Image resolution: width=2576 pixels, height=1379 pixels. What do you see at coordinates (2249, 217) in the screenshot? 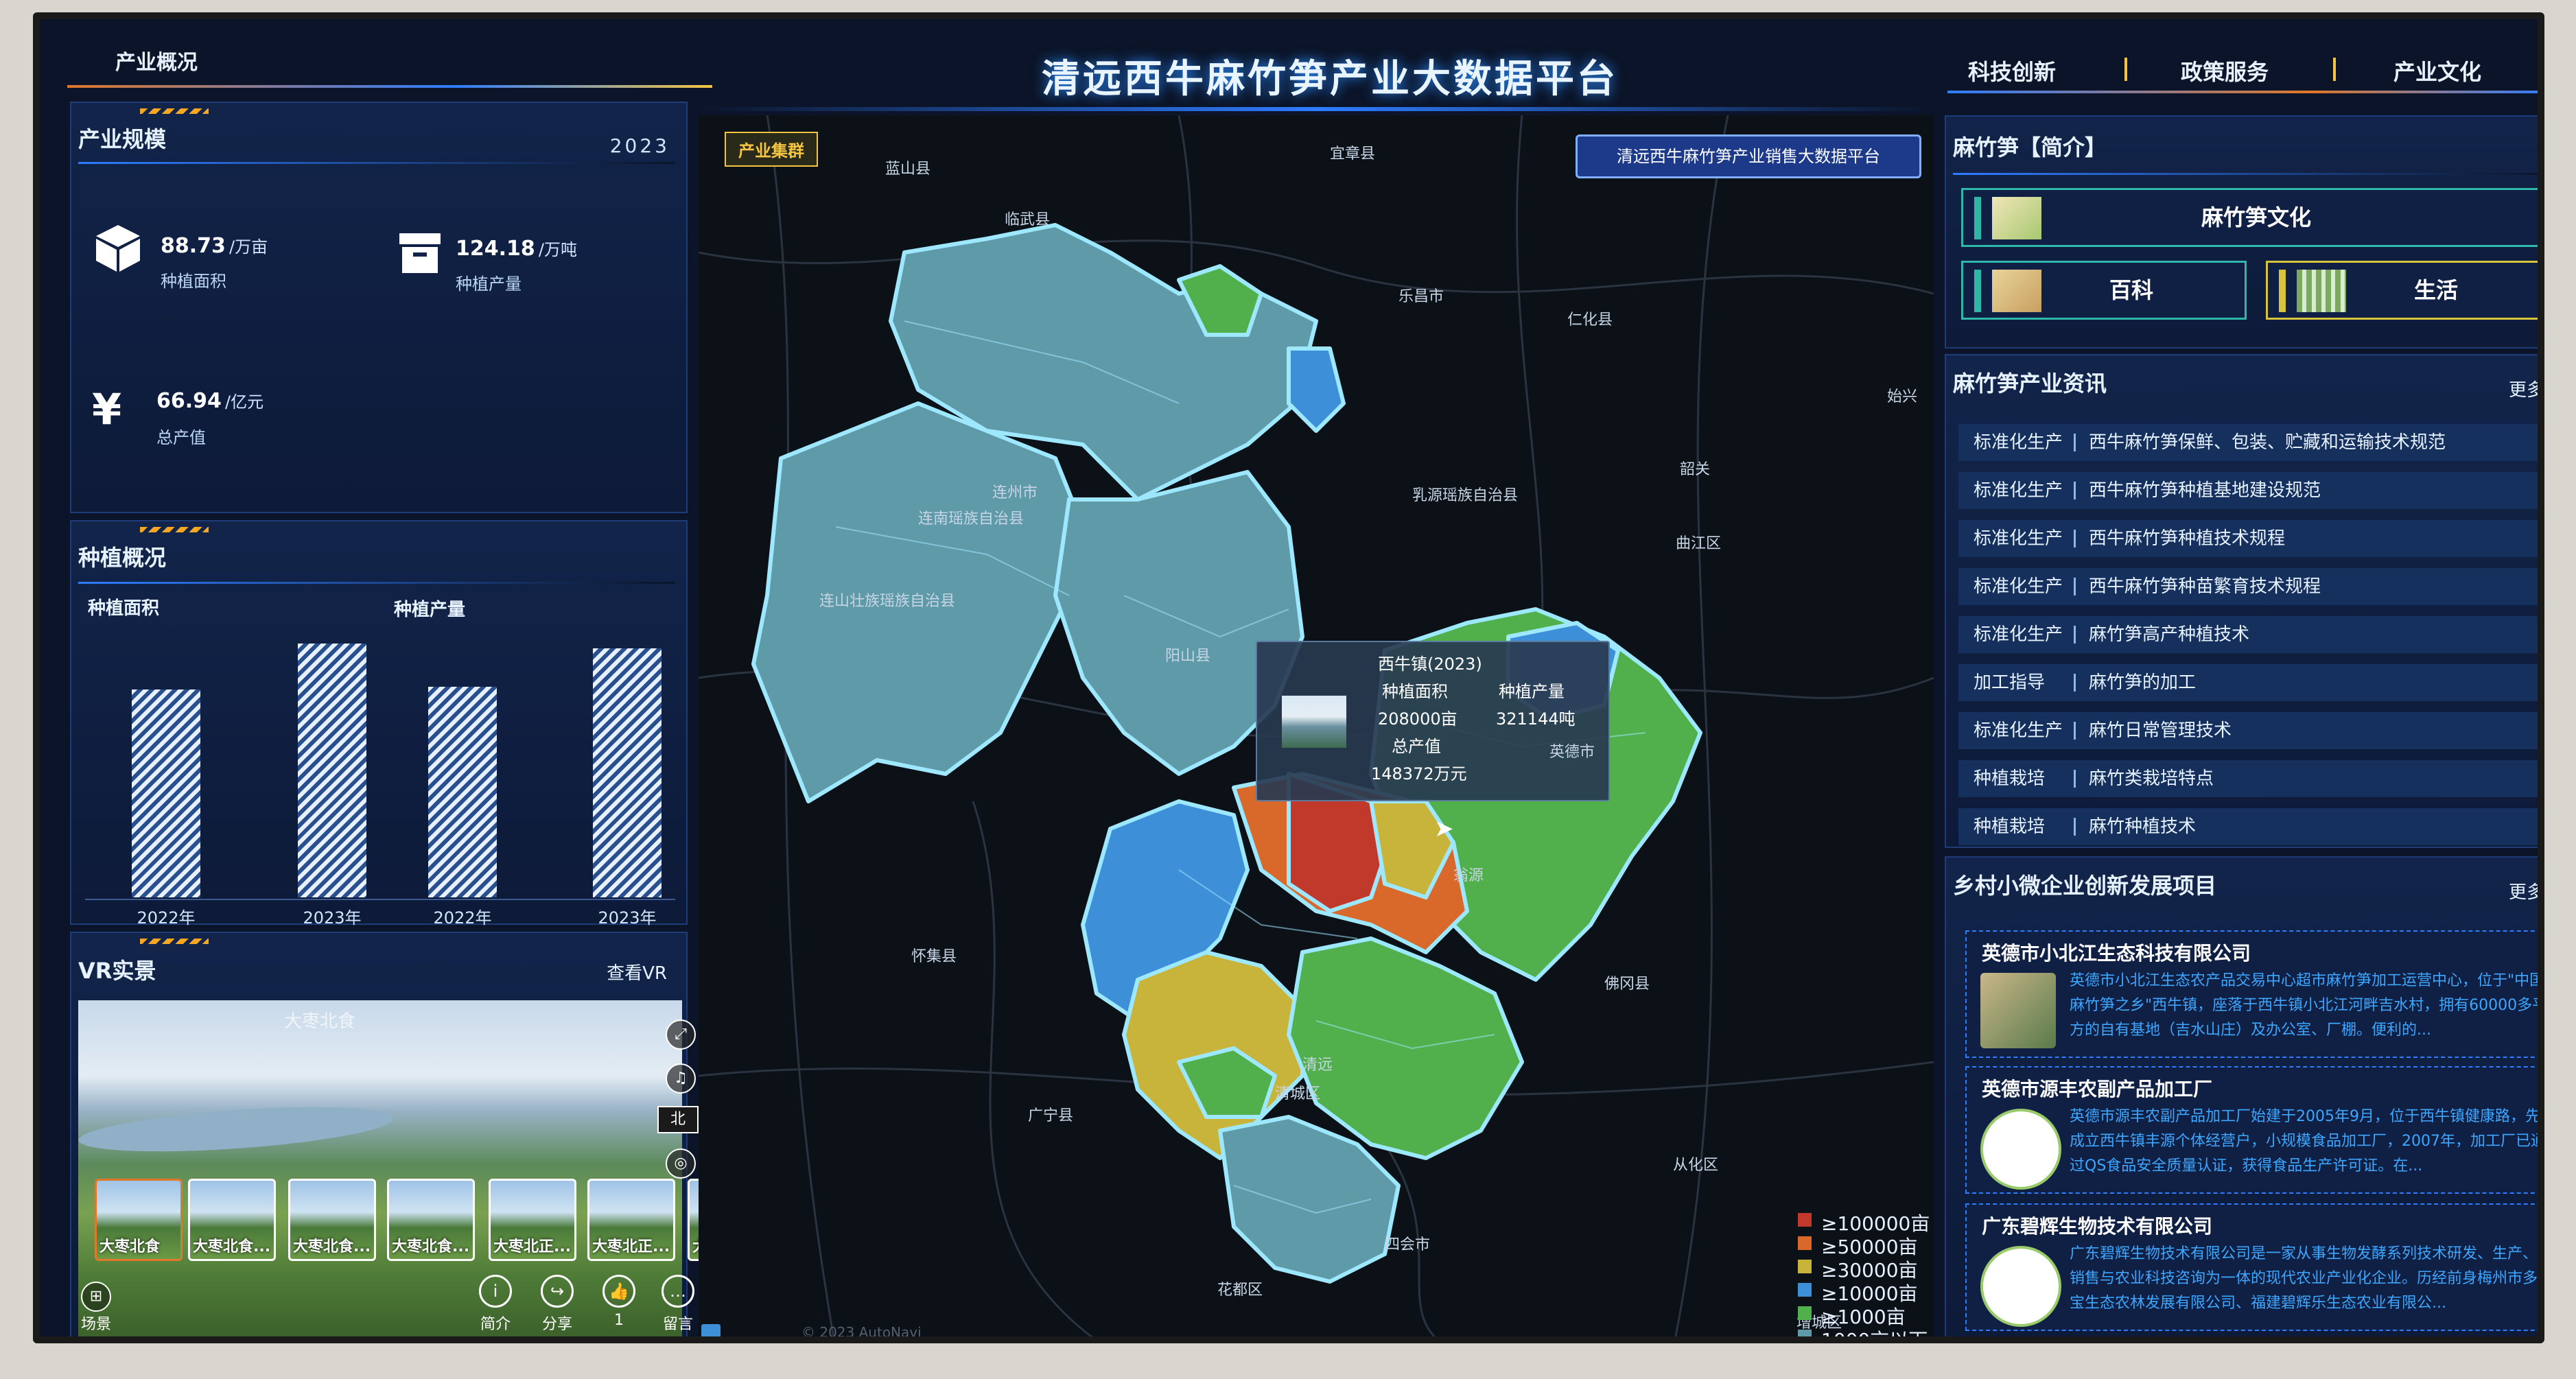
I see `bamboo-culture-button: 麻竹笋文化` at bounding box center [2249, 217].